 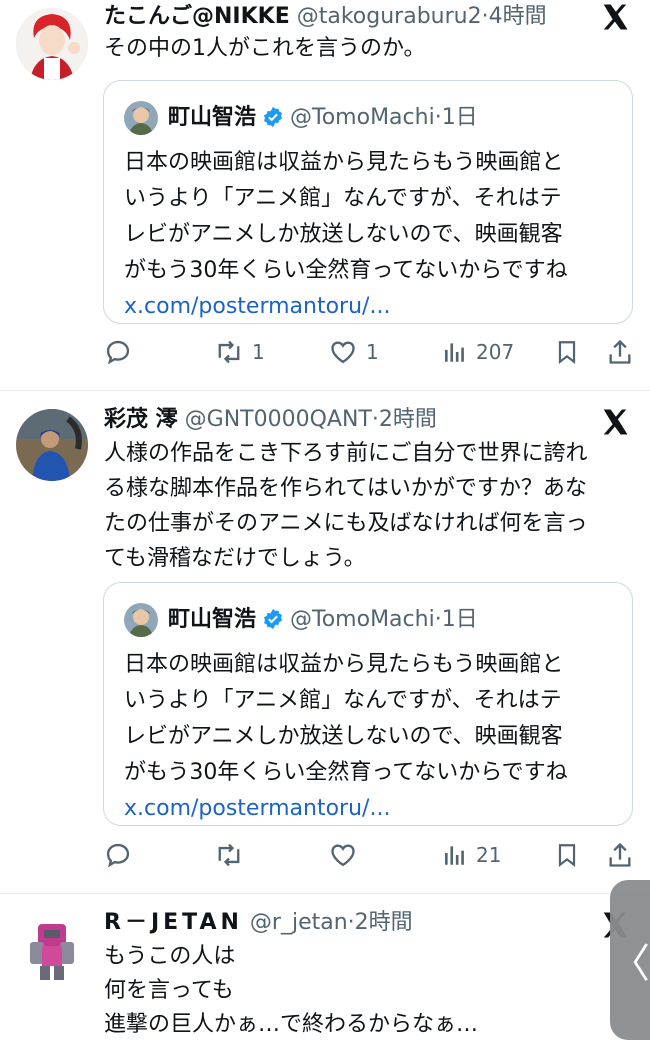 What do you see at coordinates (173, 922) in the screenshot?
I see `display-name: R－JETAN` at bounding box center [173, 922].